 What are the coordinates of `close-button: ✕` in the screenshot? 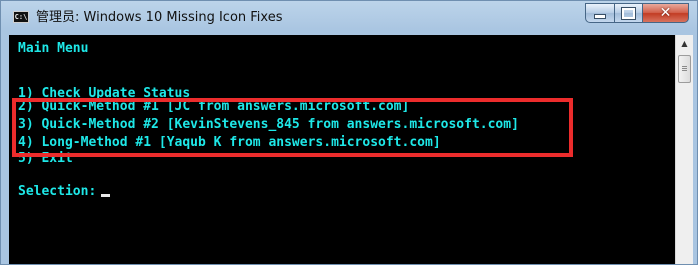 It's located at (666, 13).